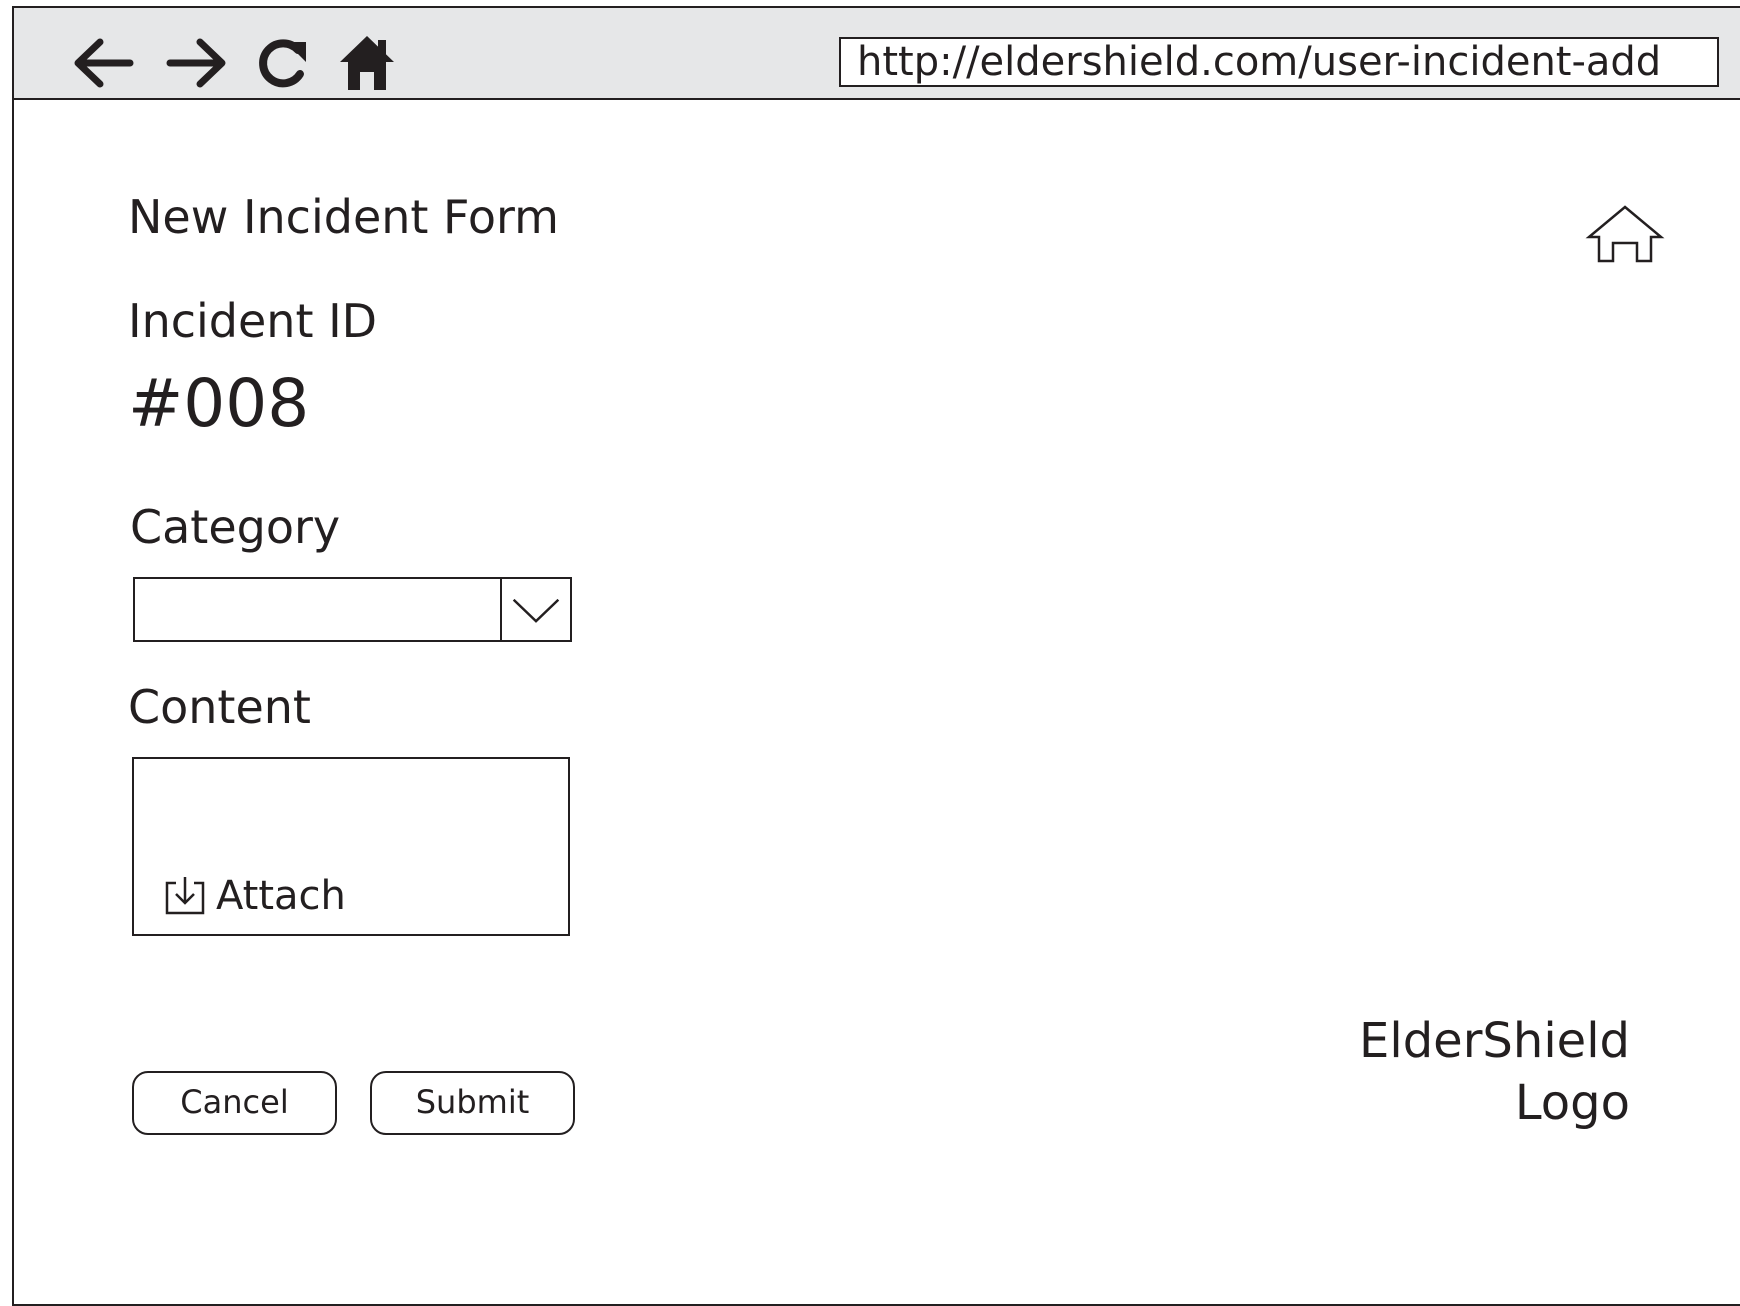 The height and width of the screenshot is (1306, 1740). What do you see at coordinates (1572, 1103) in the screenshot?
I see `logo-line-2: Logo` at bounding box center [1572, 1103].